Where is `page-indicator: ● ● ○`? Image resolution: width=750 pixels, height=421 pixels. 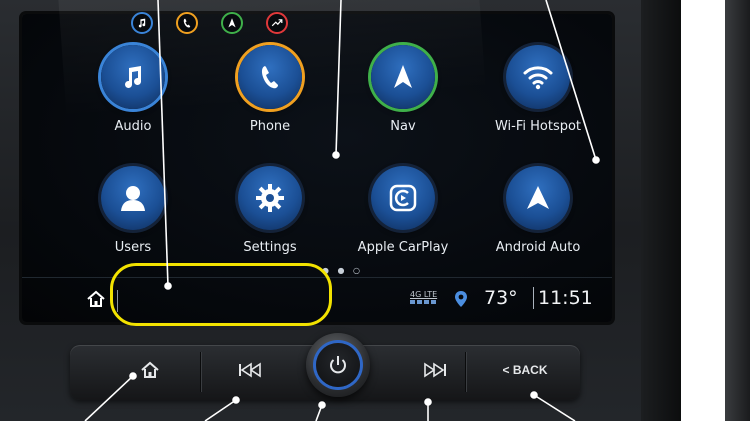 page-indicator: ● ● ○ is located at coordinates (343, 270).